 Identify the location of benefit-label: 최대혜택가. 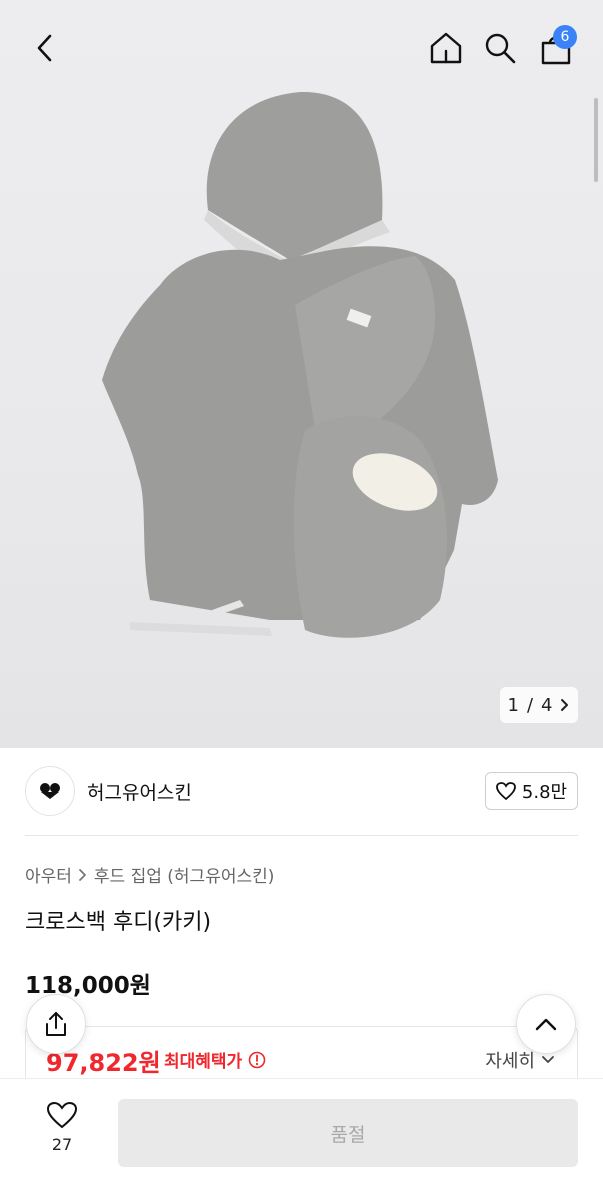
(203, 1062).